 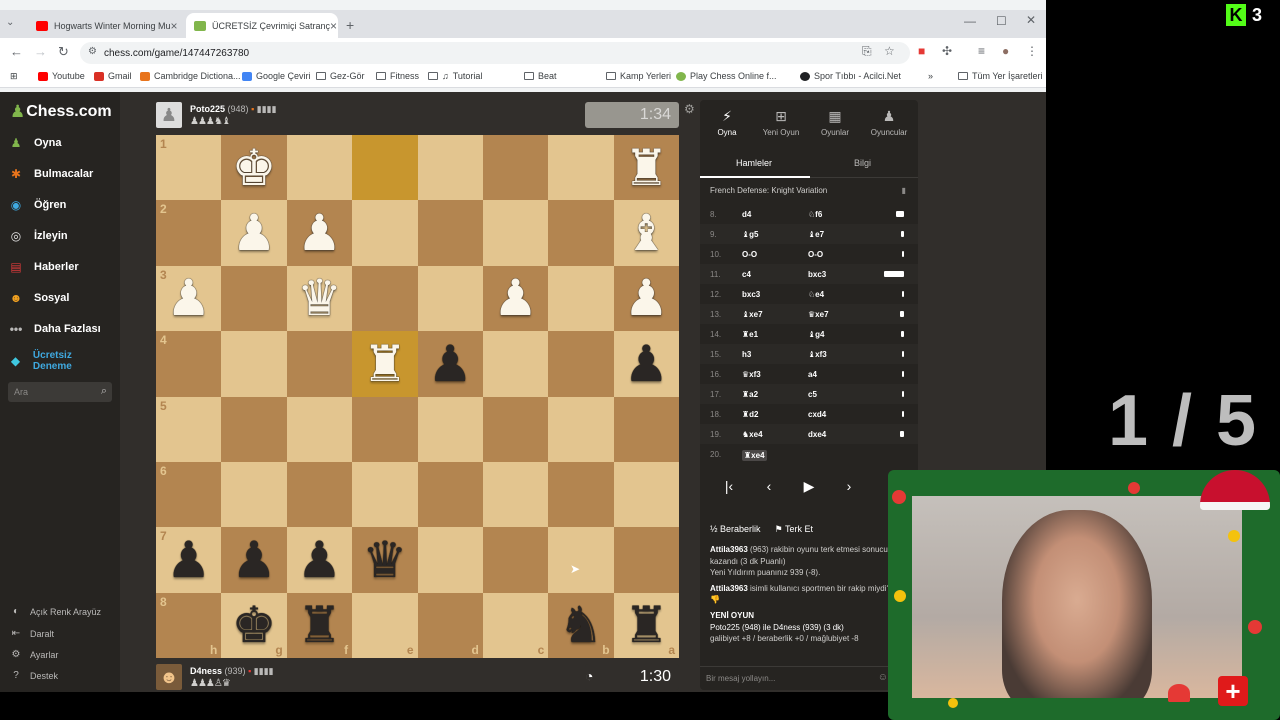 What do you see at coordinates (1000, 76) in the screenshot?
I see `all-bookmarks: Tüm Yer İşaretleri` at bounding box center [1000, 76].